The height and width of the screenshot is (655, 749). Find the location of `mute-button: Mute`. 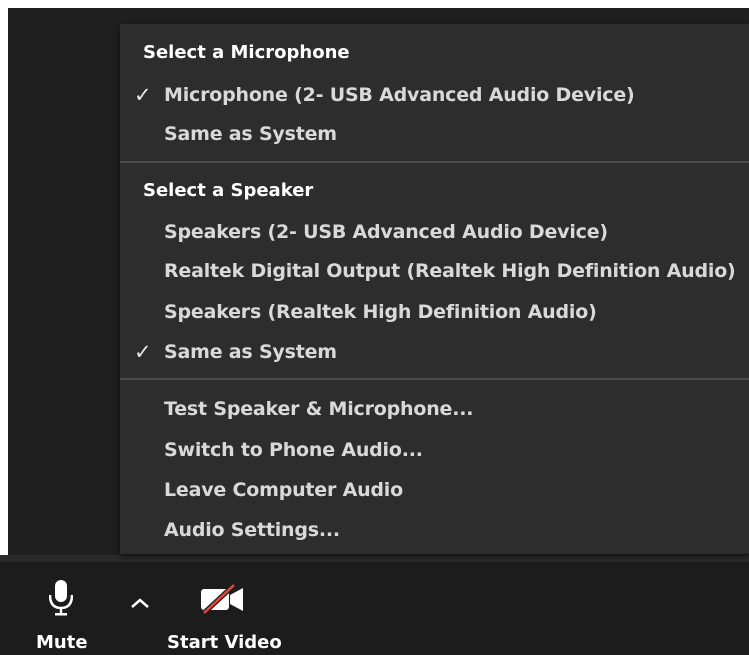

mute-button: Mute is located at coordinates (65, 612).